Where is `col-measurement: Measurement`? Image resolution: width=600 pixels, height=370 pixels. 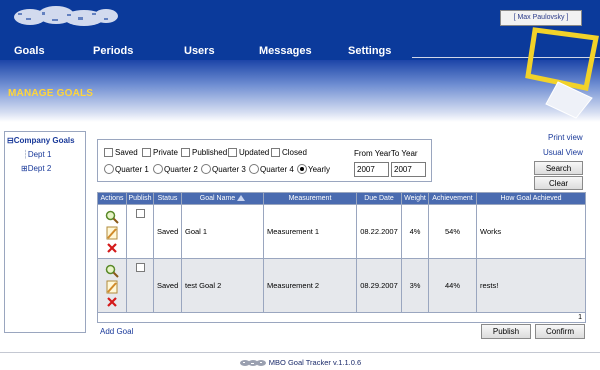 col-measurement: Measurement is located at coordinates (310, 198).